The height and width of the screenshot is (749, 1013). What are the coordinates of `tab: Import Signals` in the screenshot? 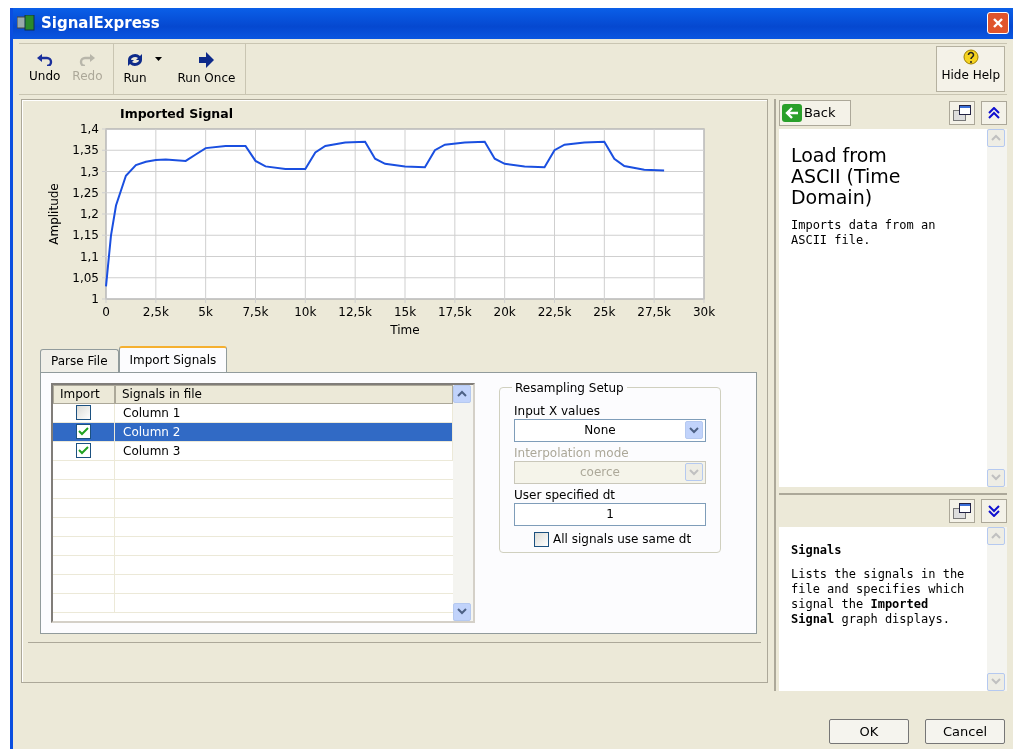 It's located at (173, 358).